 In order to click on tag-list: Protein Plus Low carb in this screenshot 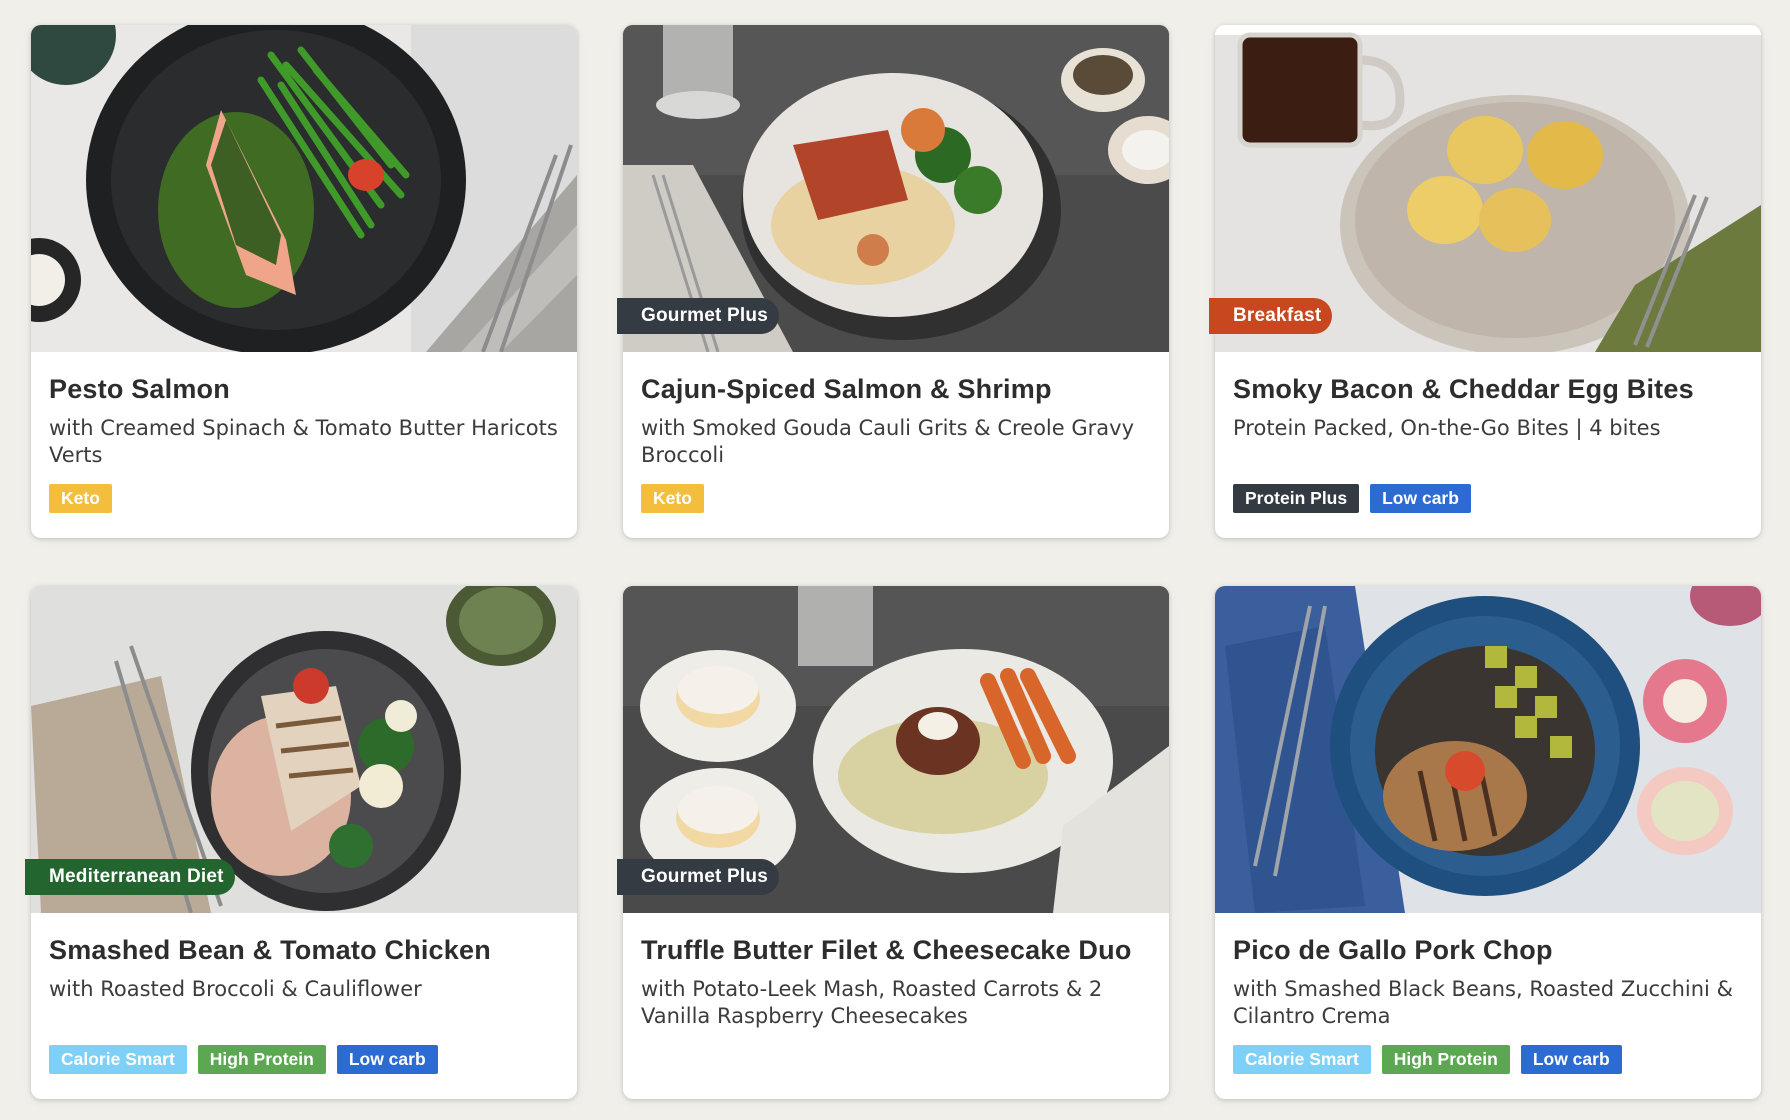, I will do `click(1352, 498)`.